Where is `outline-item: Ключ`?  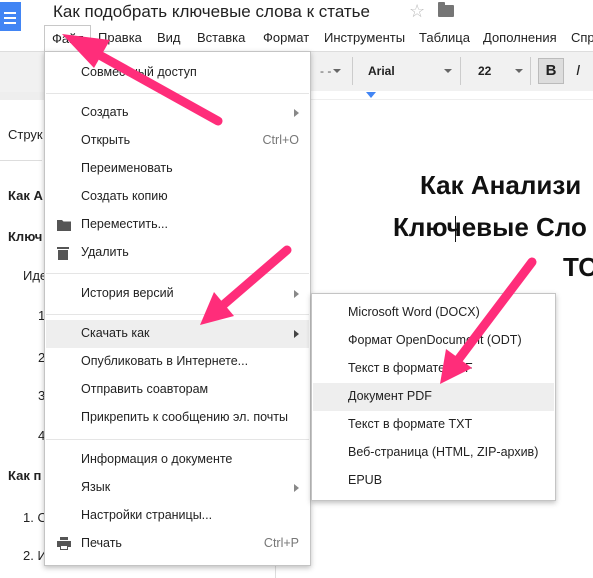 outline-item: Ключ is located at coordinates (25, 236).